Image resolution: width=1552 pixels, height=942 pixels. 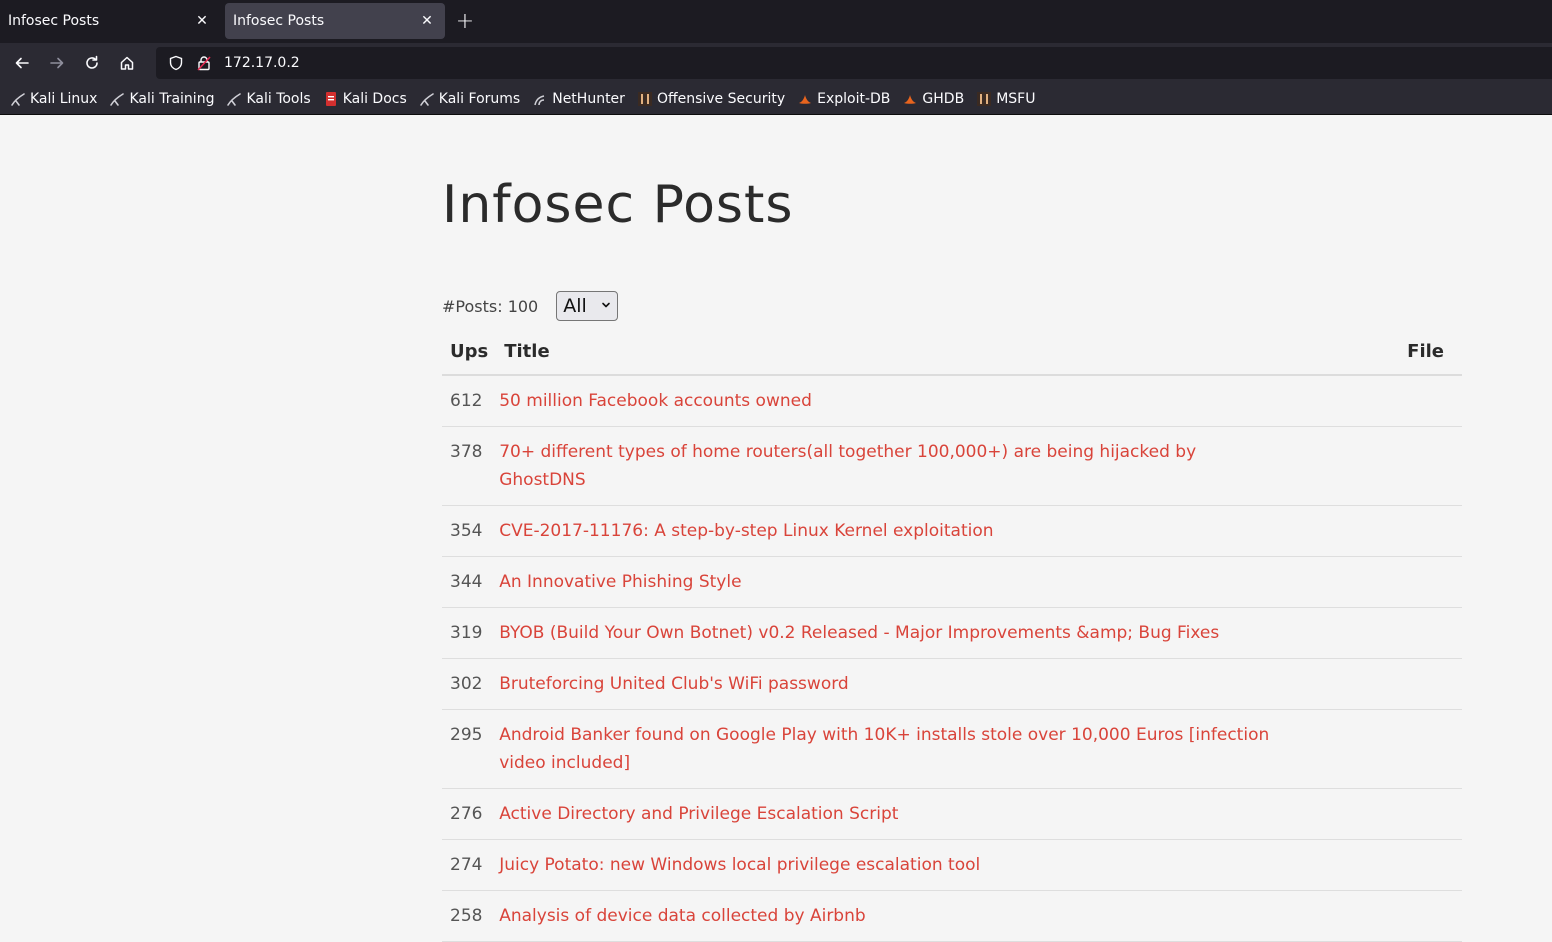 What do you see at coordinates (984, 99) in the screenshot?
I see `offsec-icon` at bounding box center [984, 99].